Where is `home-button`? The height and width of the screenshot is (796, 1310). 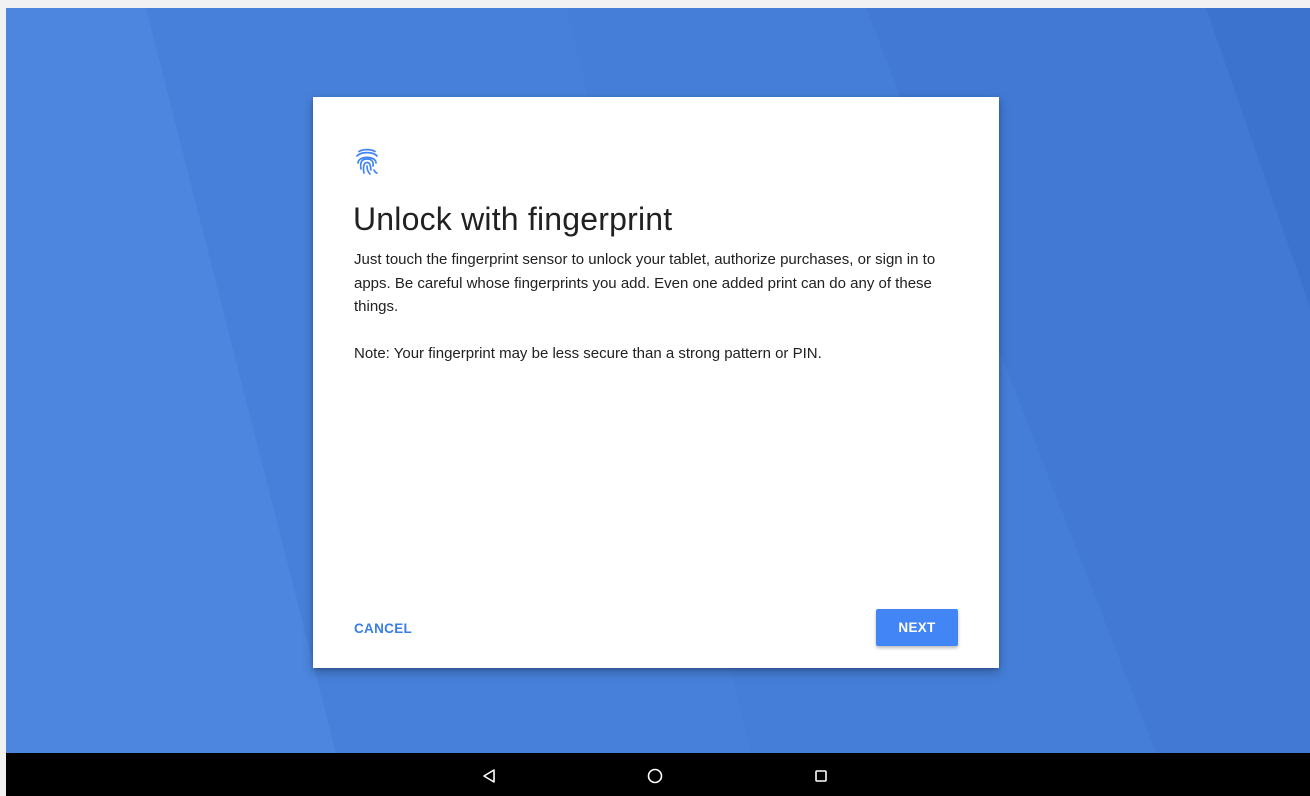 home-button is located at coordinates (655, 776).